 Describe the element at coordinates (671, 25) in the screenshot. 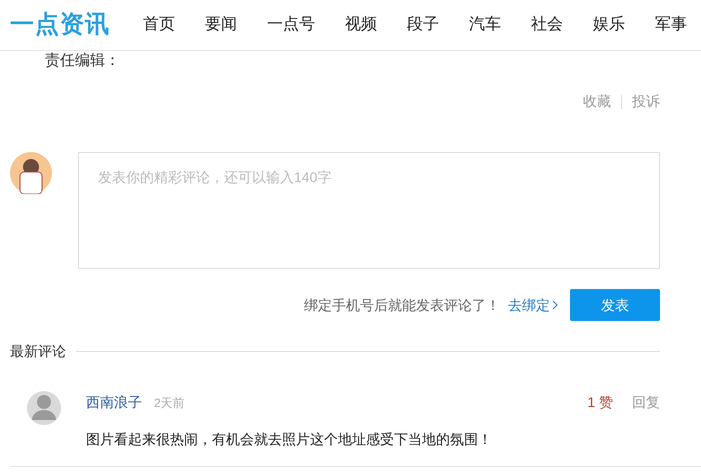

I see `nav-link: 军事` at that location.